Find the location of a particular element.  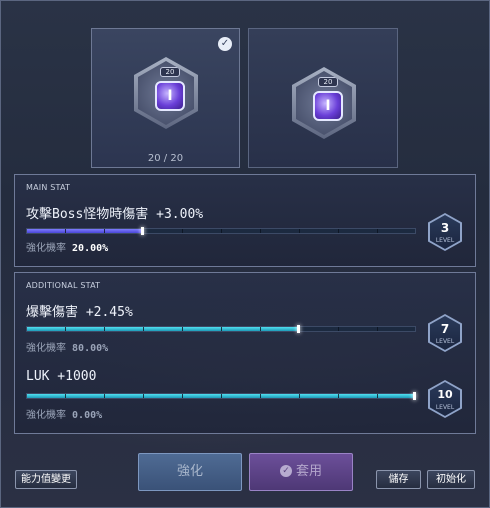

item-count: 20 / 20 is located at coordinates (165, 158).